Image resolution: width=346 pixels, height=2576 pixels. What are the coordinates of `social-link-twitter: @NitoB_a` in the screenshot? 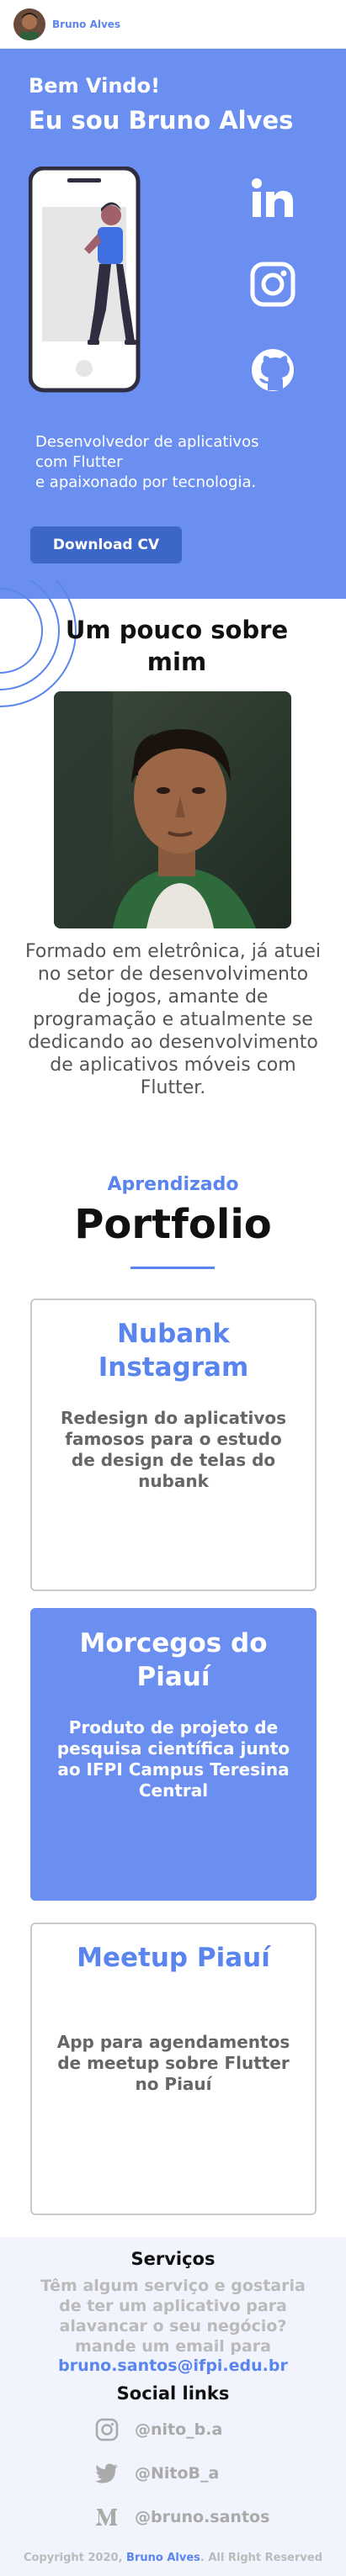 It's located at (156, 2473).